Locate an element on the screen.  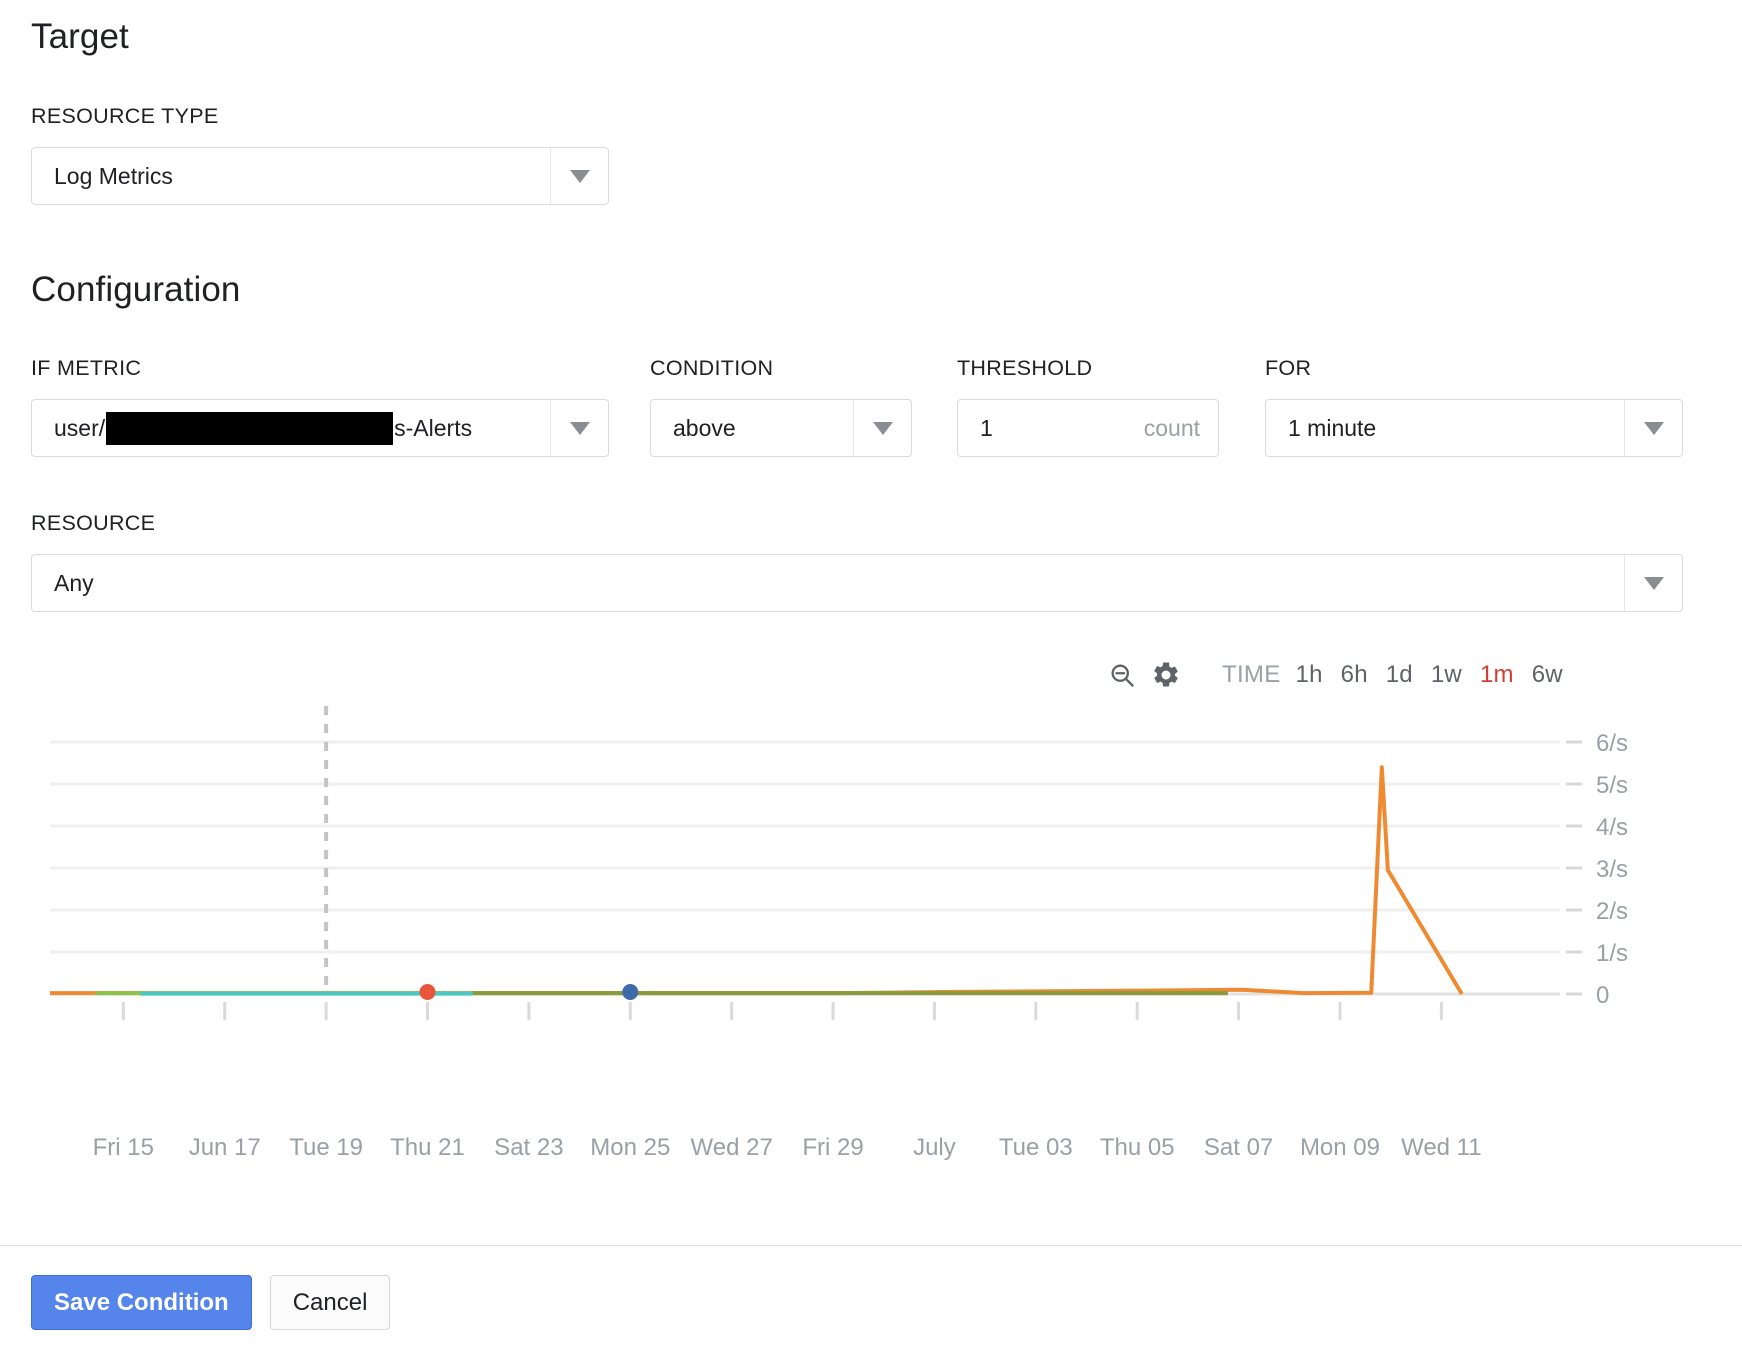
for-label: FOR is located at coordinates (1288, 368).